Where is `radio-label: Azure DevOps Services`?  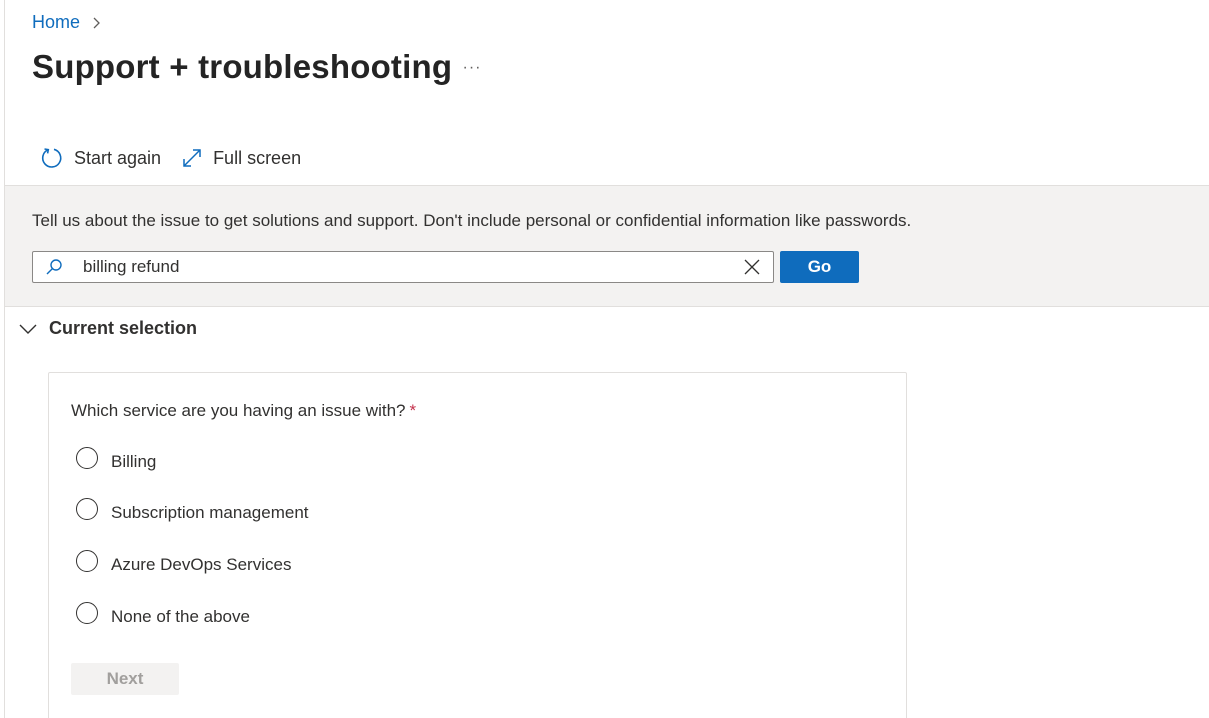 radio-label: Azure DevOps Services is located at coordinates (201, 564).